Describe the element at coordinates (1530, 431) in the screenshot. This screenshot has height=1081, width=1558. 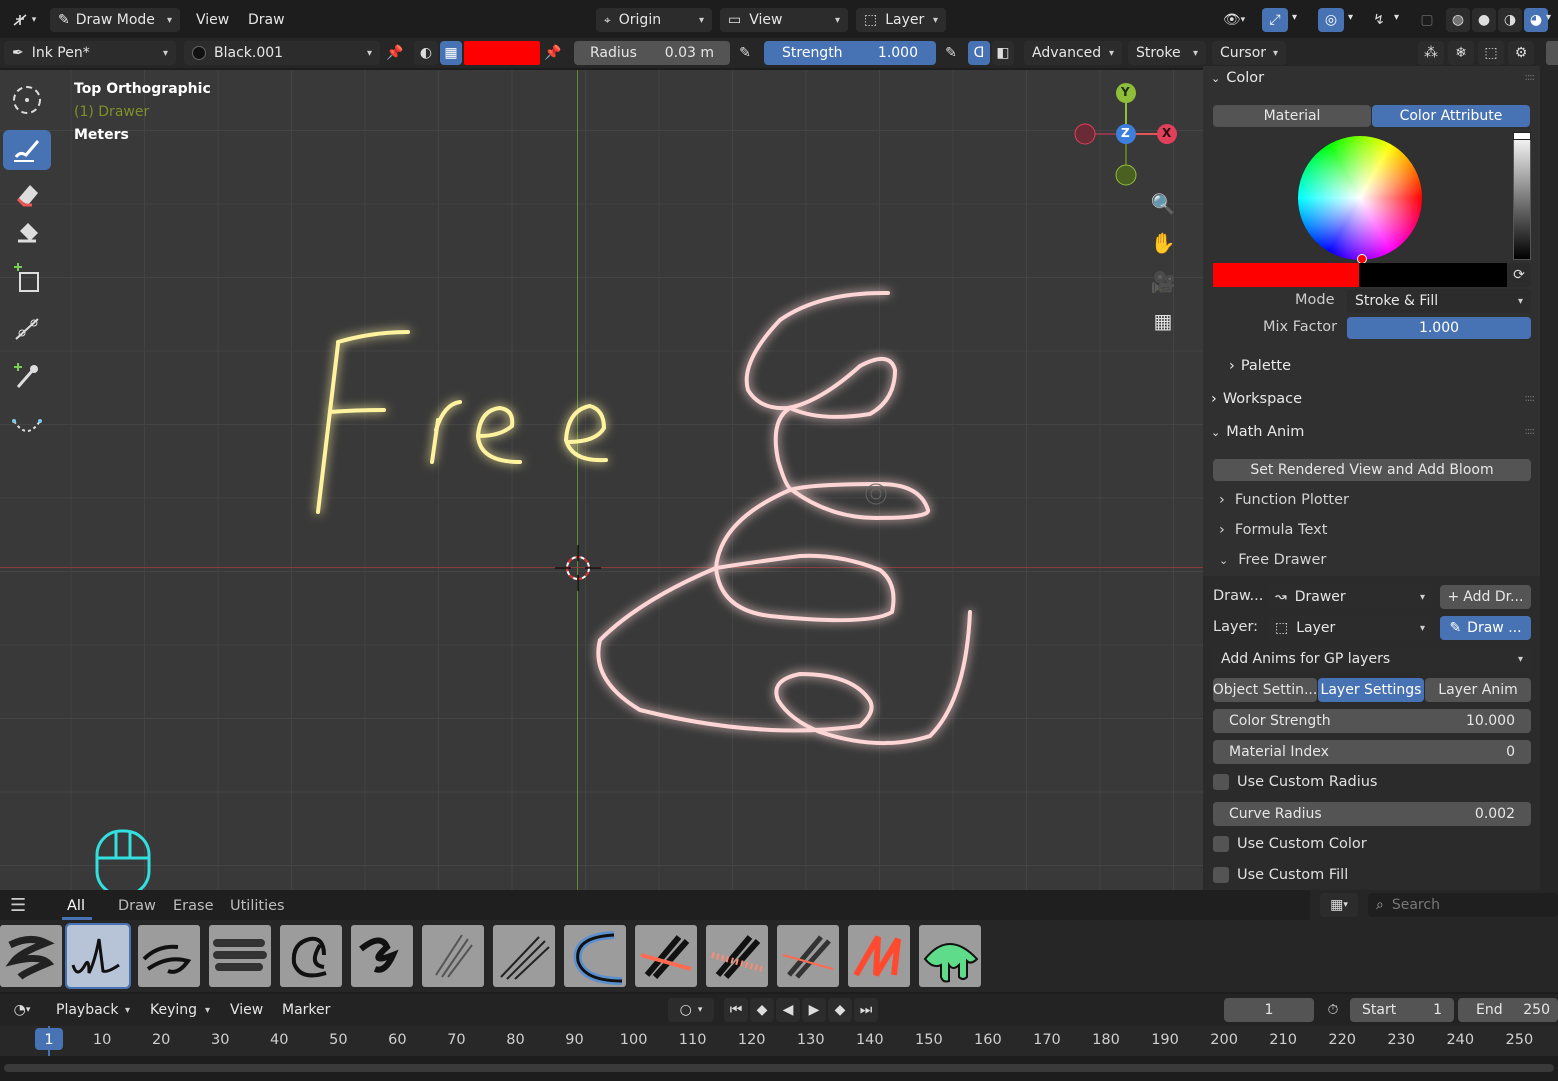
I see `drag-grip-icon: ::::` at that location.